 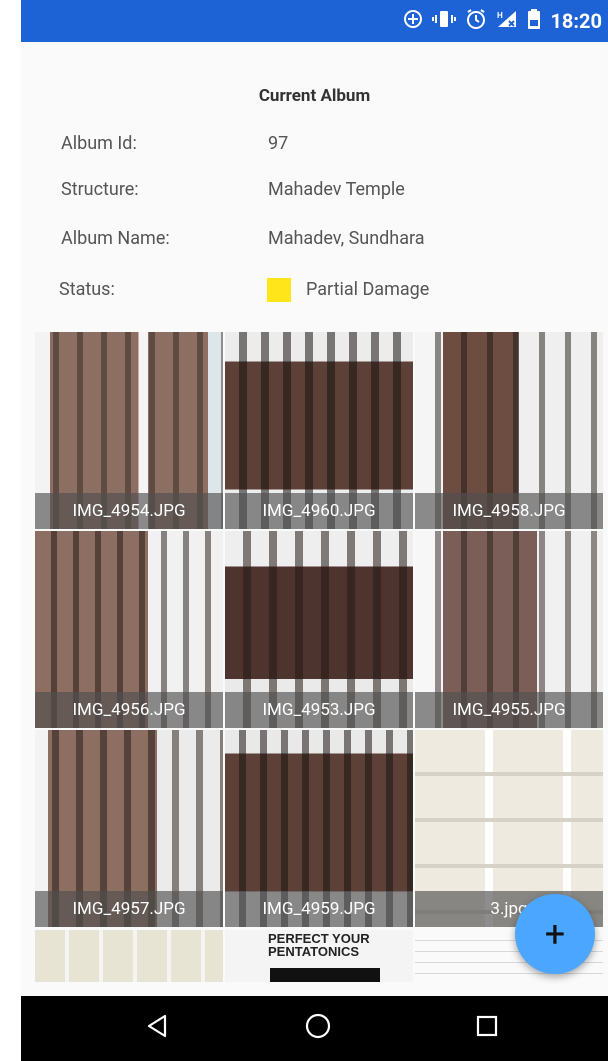 What do you see at coordinates (500, 15) in the screenshot?
I see `svg-text: H` at bounding box center [500, 15].